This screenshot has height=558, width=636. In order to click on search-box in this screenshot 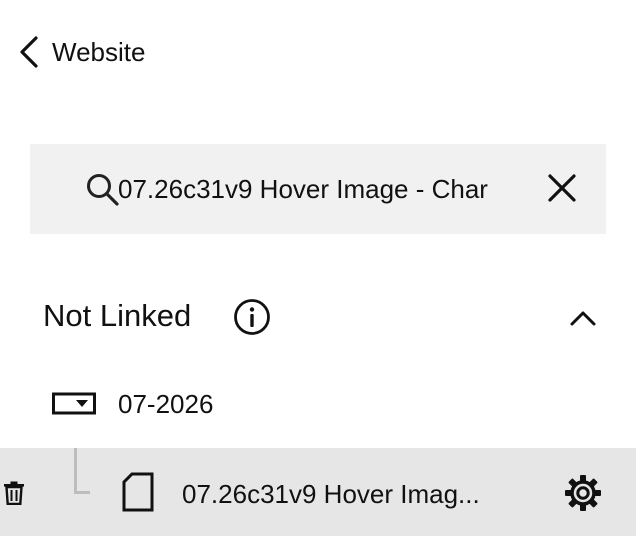, I will do `click(318, 189)`.